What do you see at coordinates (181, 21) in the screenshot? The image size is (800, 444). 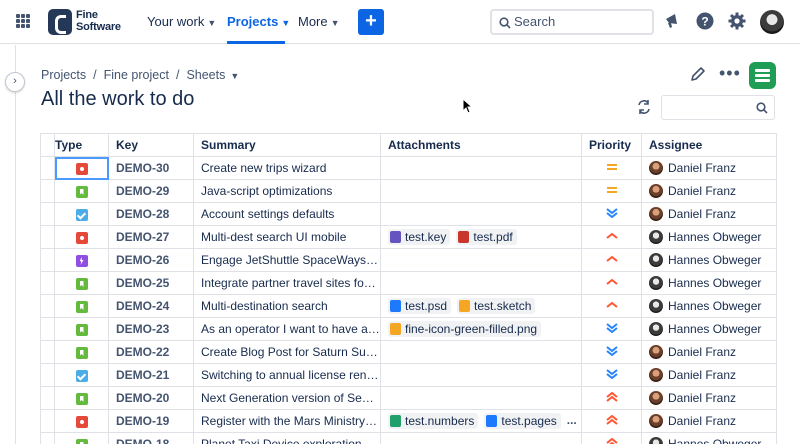 I see `nav-your-work: Your work ▼` at bounding box center [181, 21].